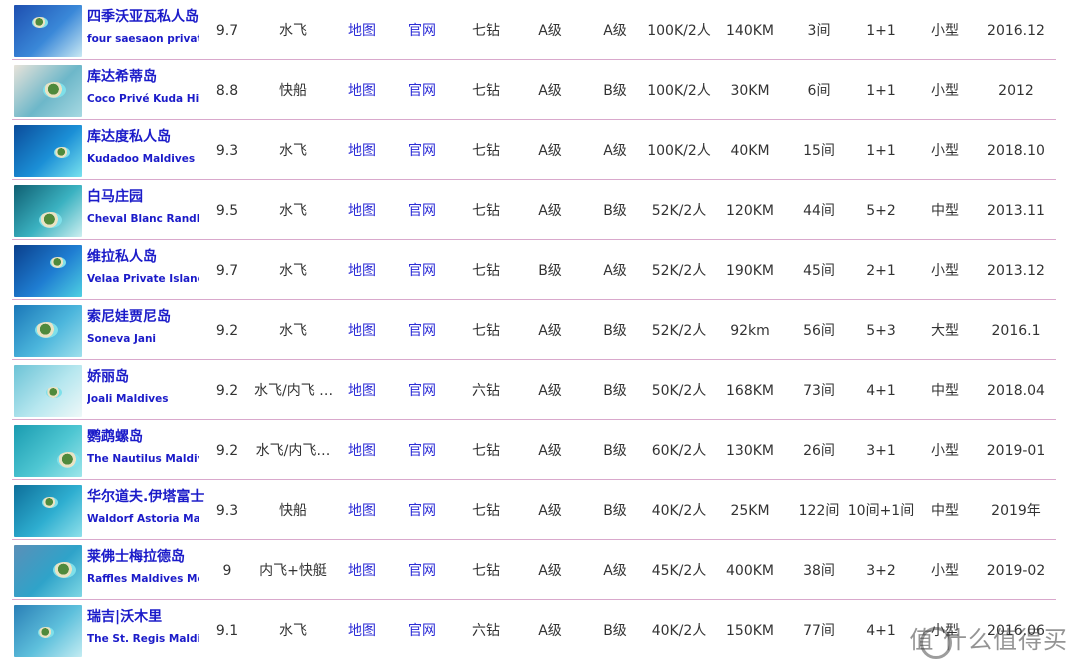 The image size is (1080, 669). What do you see at coordinates (143, 579) in the screenshot?
I see `resort-english-name: Raffles Maldives Meradhoo` at bounding box center [143, 579].